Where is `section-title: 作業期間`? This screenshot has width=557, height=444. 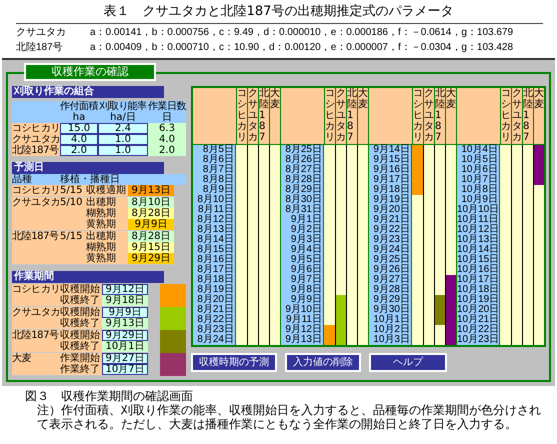 section-title: 作業期間 is located at coordinates (88, 277).